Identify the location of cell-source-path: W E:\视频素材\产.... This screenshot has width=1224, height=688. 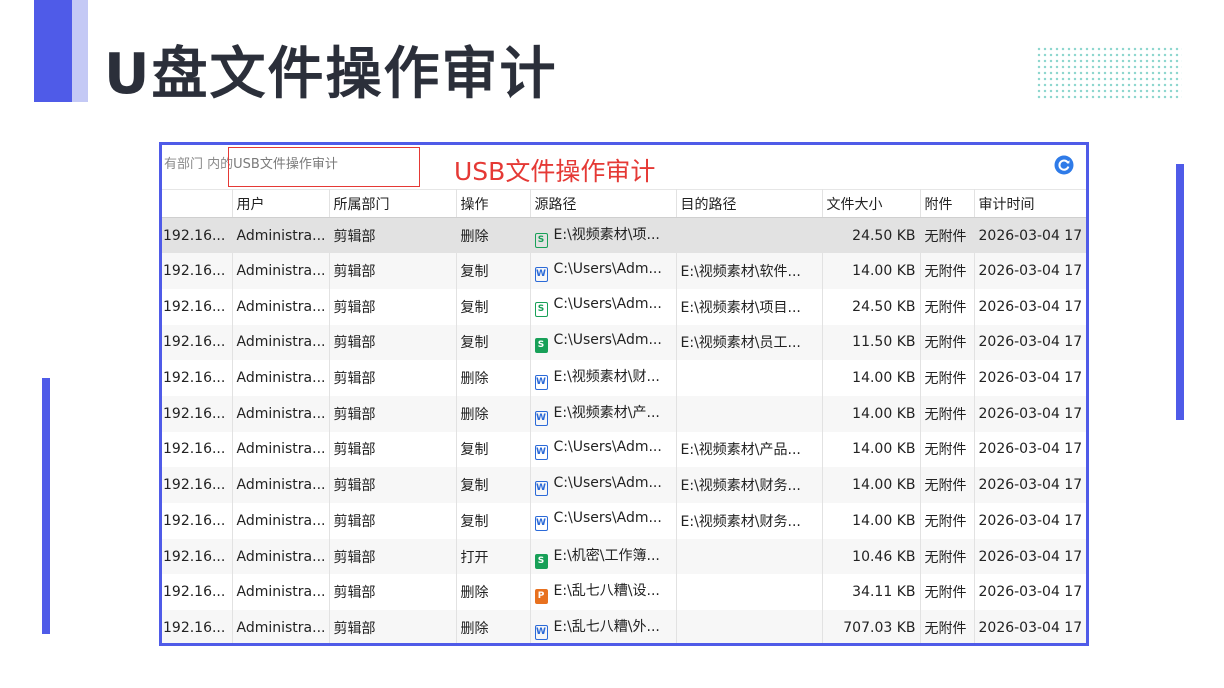
(603, 413).